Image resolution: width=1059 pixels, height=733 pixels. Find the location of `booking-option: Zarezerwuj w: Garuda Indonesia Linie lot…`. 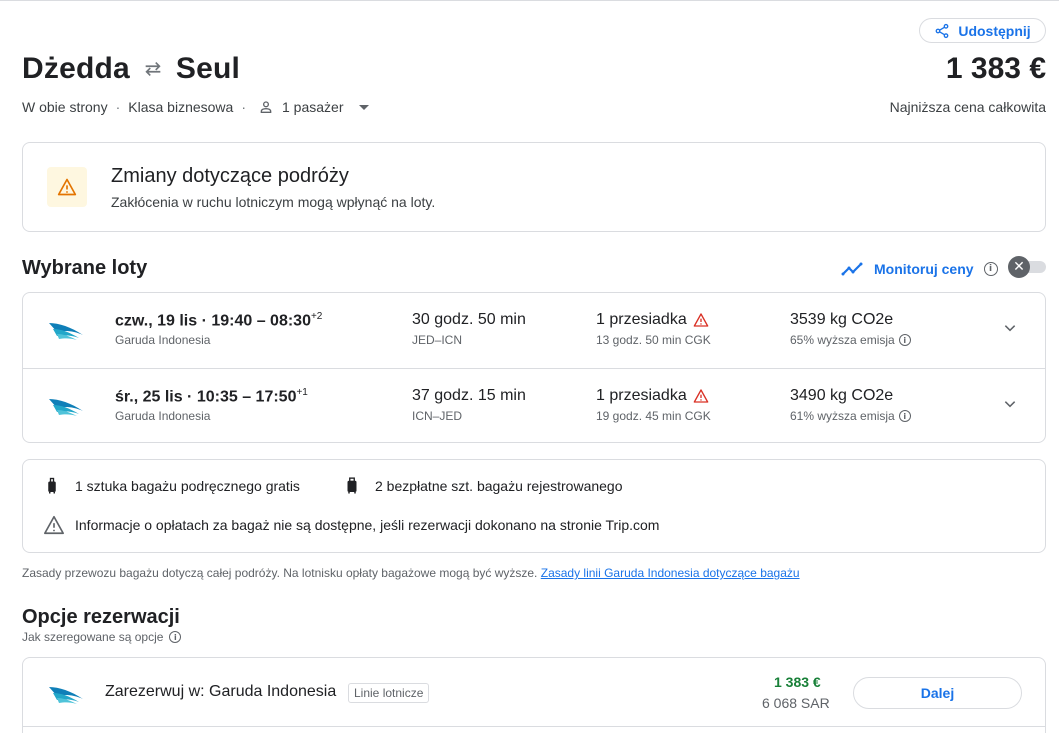

booking-option: Zarezerwuj w: Garuda Indonesia Linie lot… is located at coordinates (534, 695).